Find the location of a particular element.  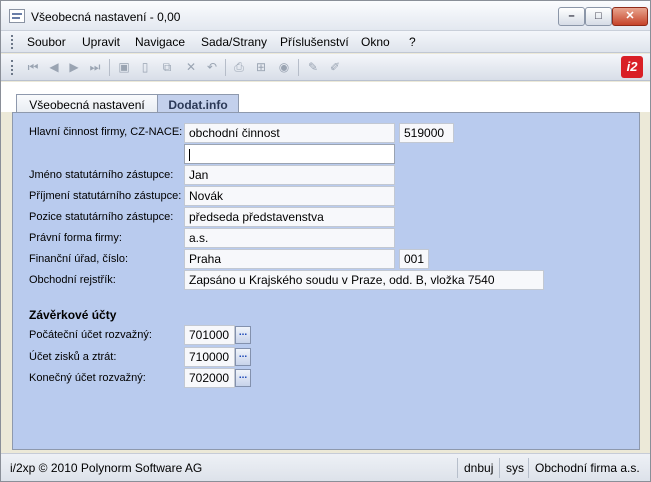

tax-office-label: Finanční úřad, číslo: is located at coordinates (79, 259).